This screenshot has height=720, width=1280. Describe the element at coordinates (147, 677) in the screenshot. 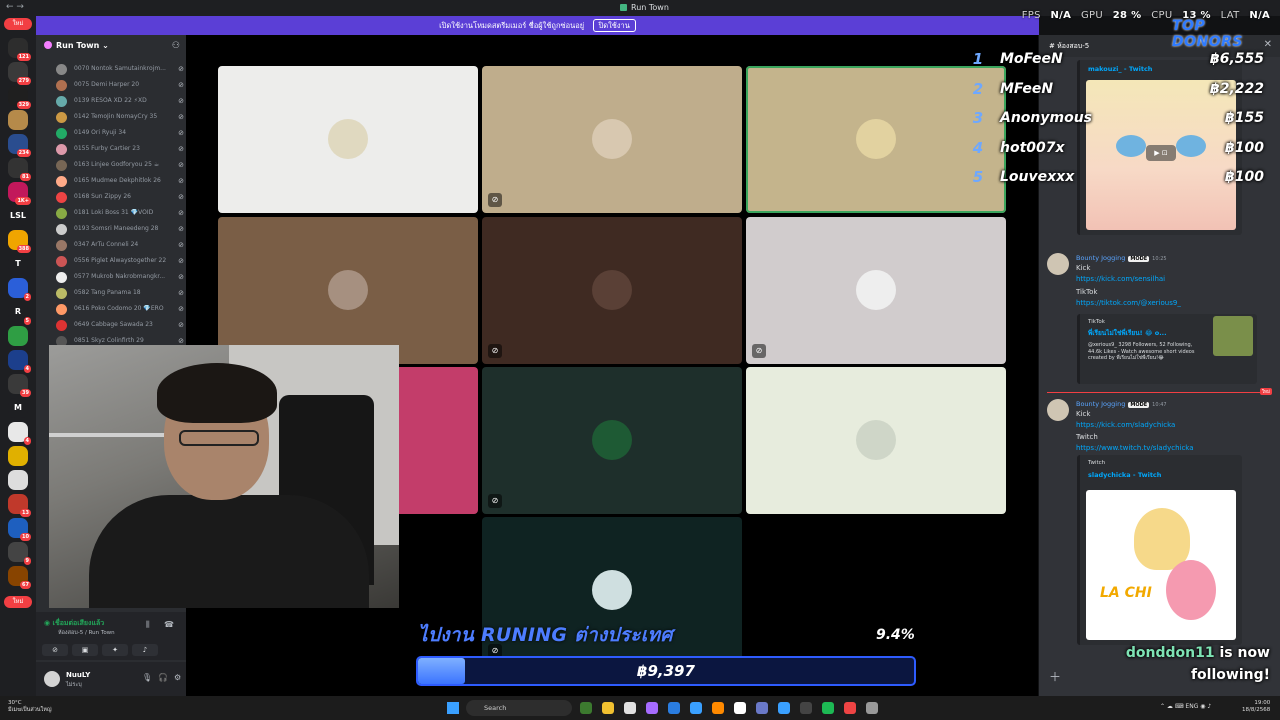

I see `microphone-icon: 🎙` at that location.